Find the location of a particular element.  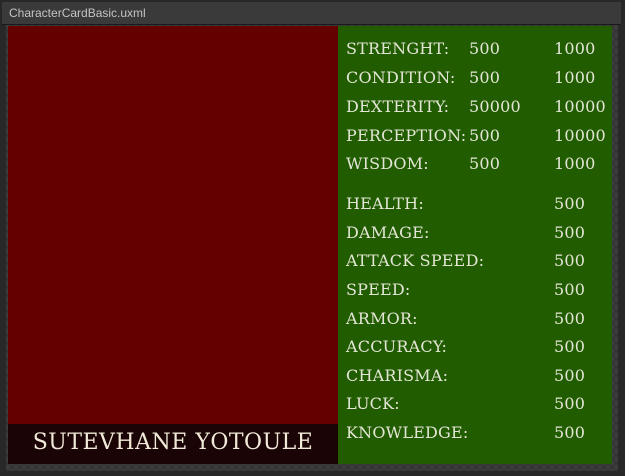

stat-row-armor: ARMOR: 500 is located at coordinates (475, 323).